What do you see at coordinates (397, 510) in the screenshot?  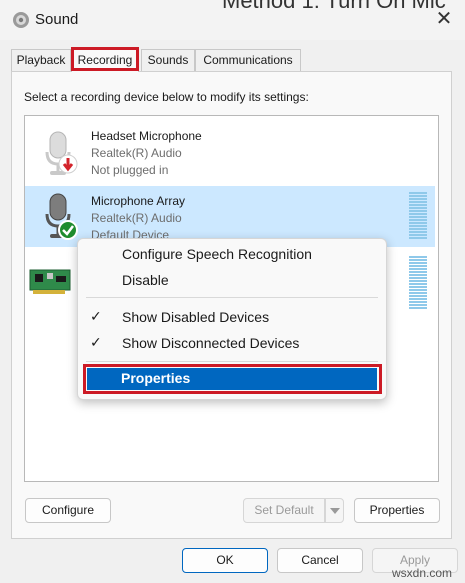 I see `properties-button: Properties` at bounding box center [397, 510].